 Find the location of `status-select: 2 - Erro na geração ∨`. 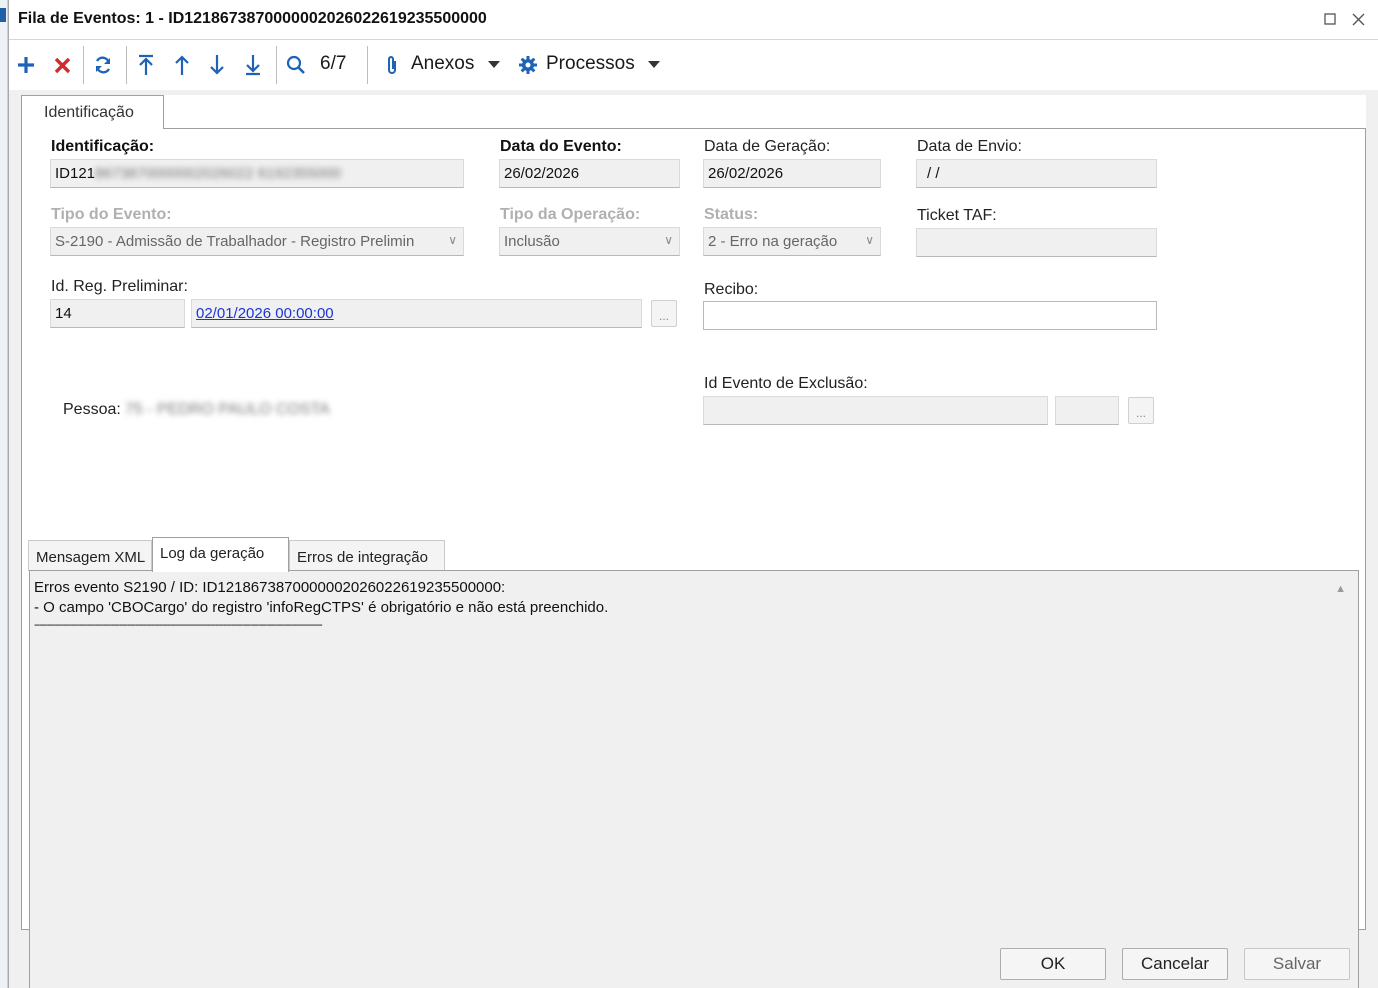

status-select: 2 - Erro na geração ∨ is located at coordinates (792, 241).